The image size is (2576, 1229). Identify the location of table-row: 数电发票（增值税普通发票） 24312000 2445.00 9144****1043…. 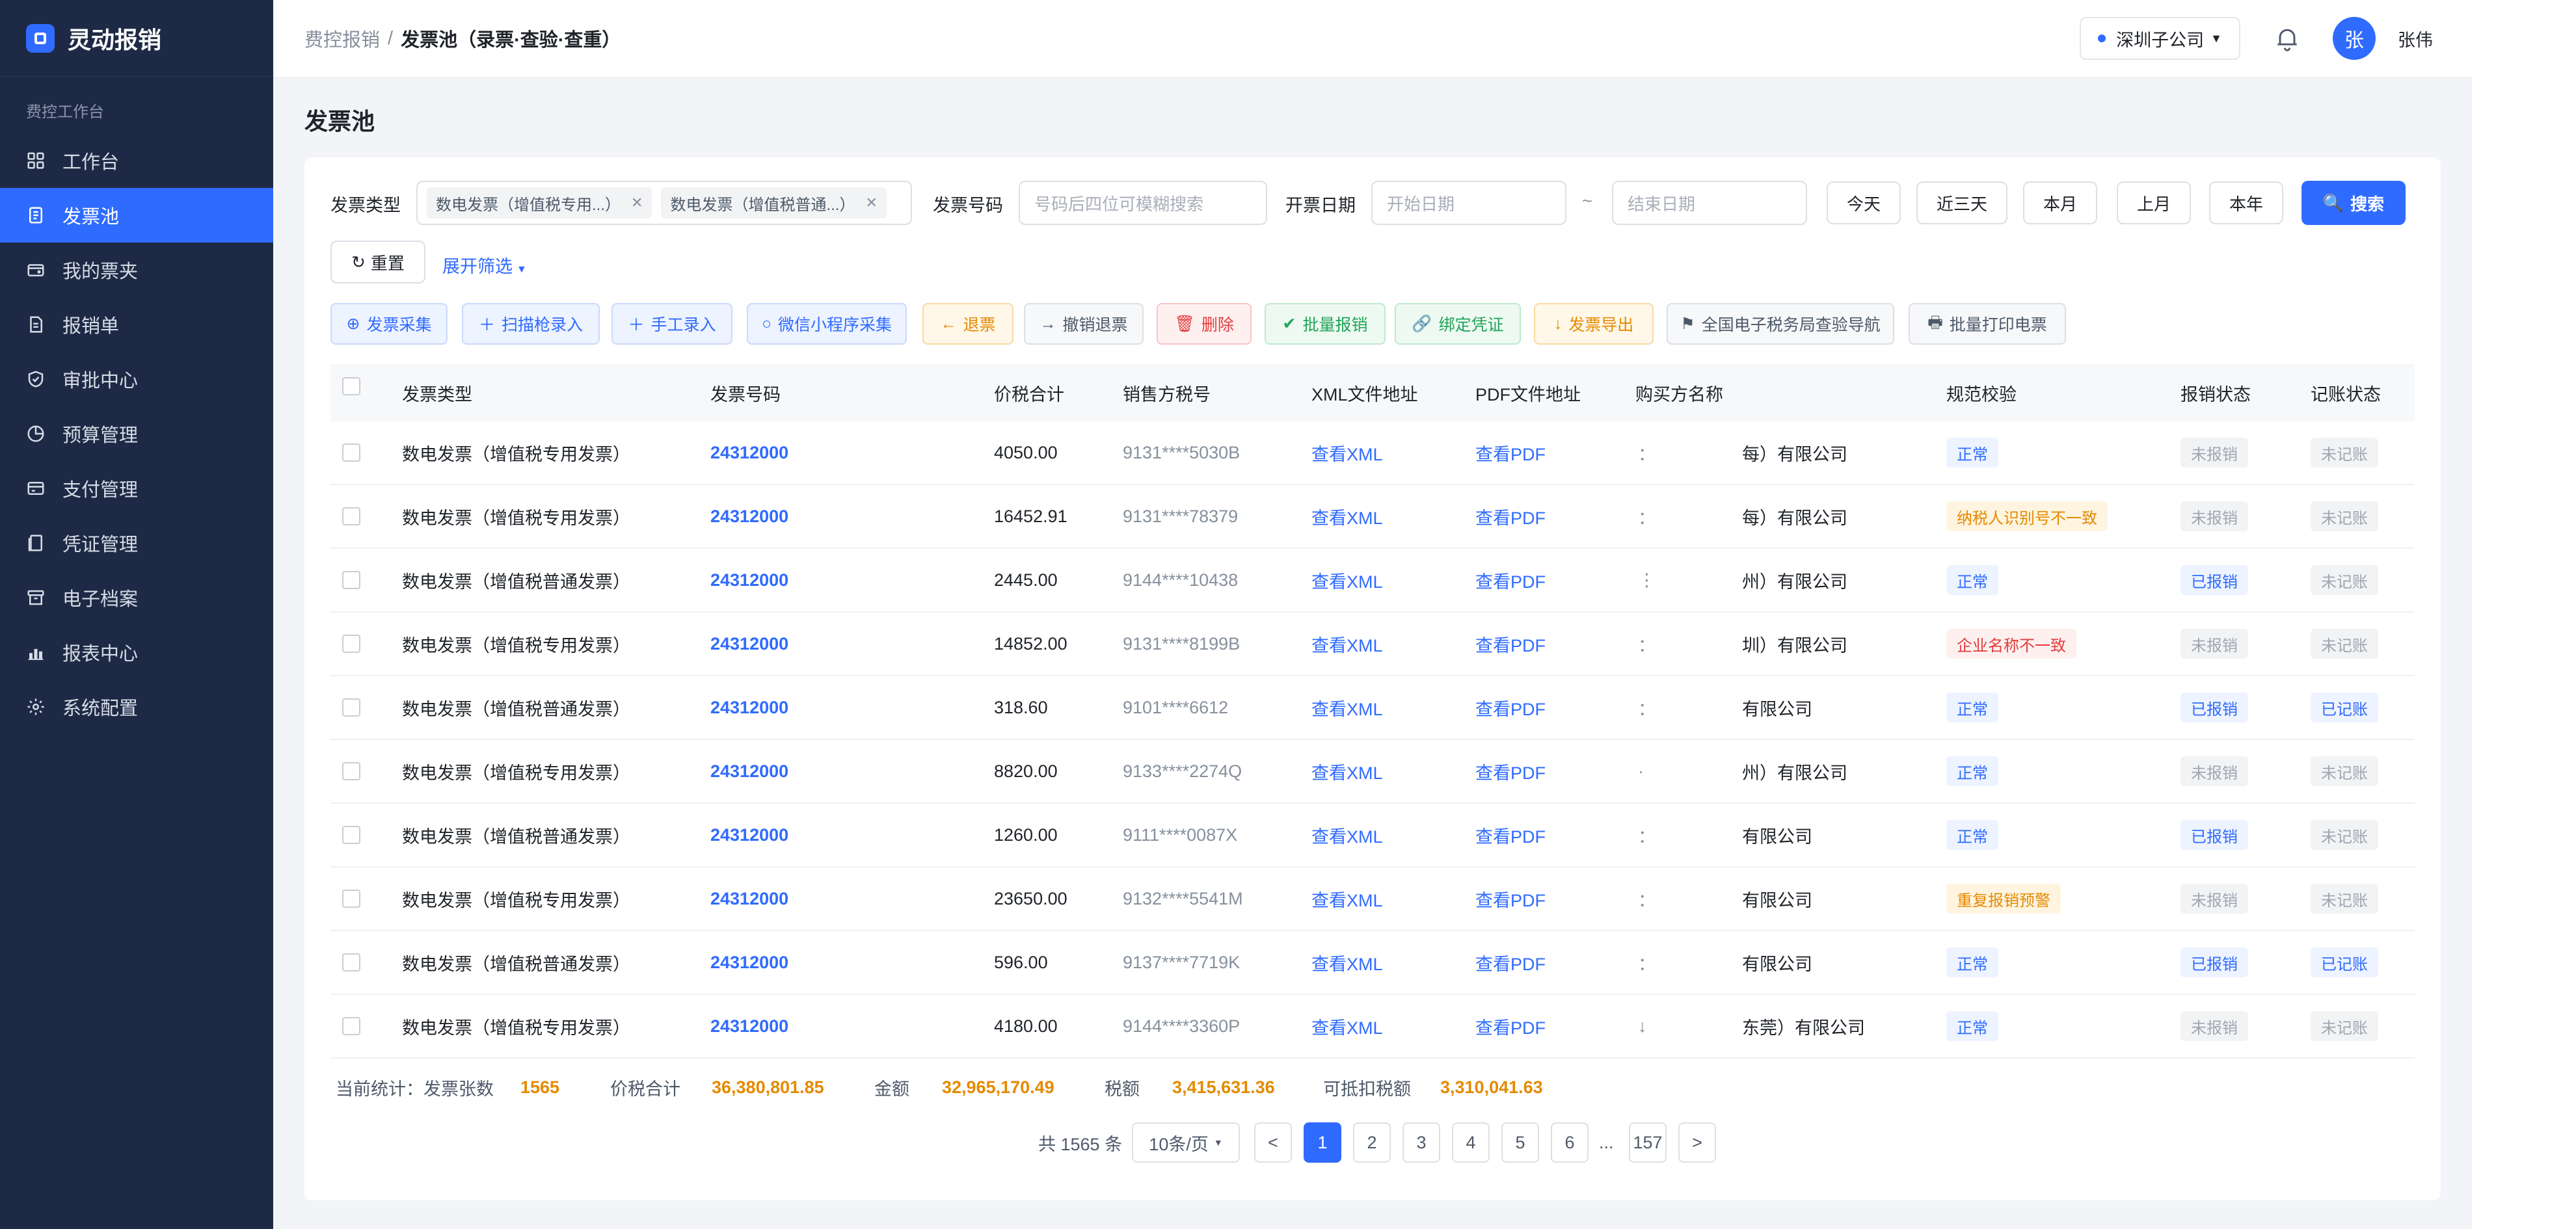
(1372, 581).